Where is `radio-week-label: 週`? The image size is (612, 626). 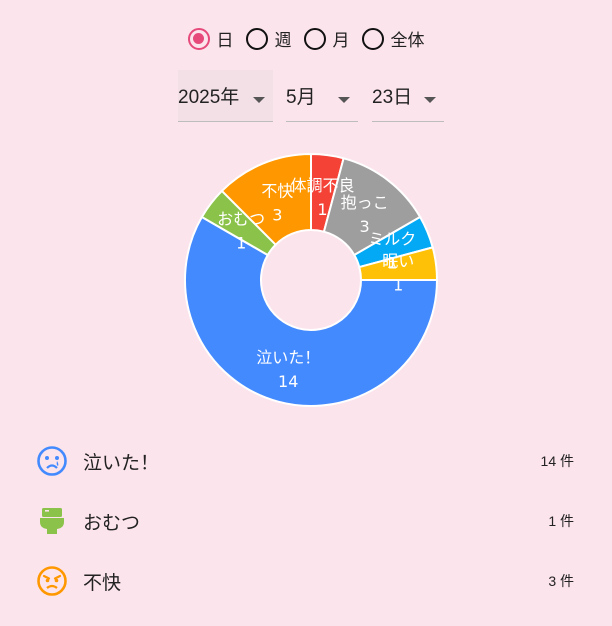 radio-week-label: 週 is located at coordinates (283, 41).